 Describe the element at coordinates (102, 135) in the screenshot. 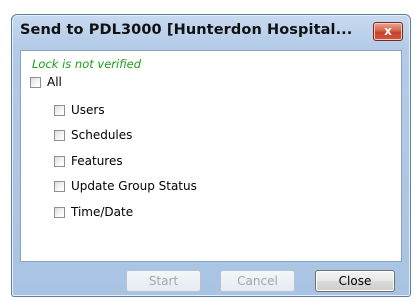

I see `checkbox-schedules-label: Schedules` at that location.